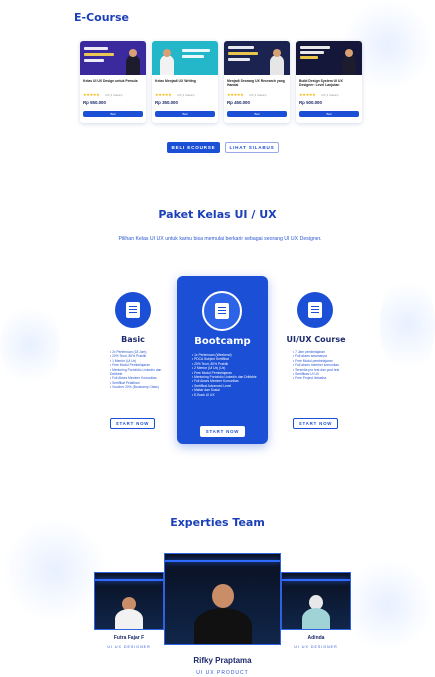 The image size is (435, 677). Describe the element at coordinates (175, 81) in the screenshot. I see `course-title: Kelas Menjadi UX Writing` at that location.